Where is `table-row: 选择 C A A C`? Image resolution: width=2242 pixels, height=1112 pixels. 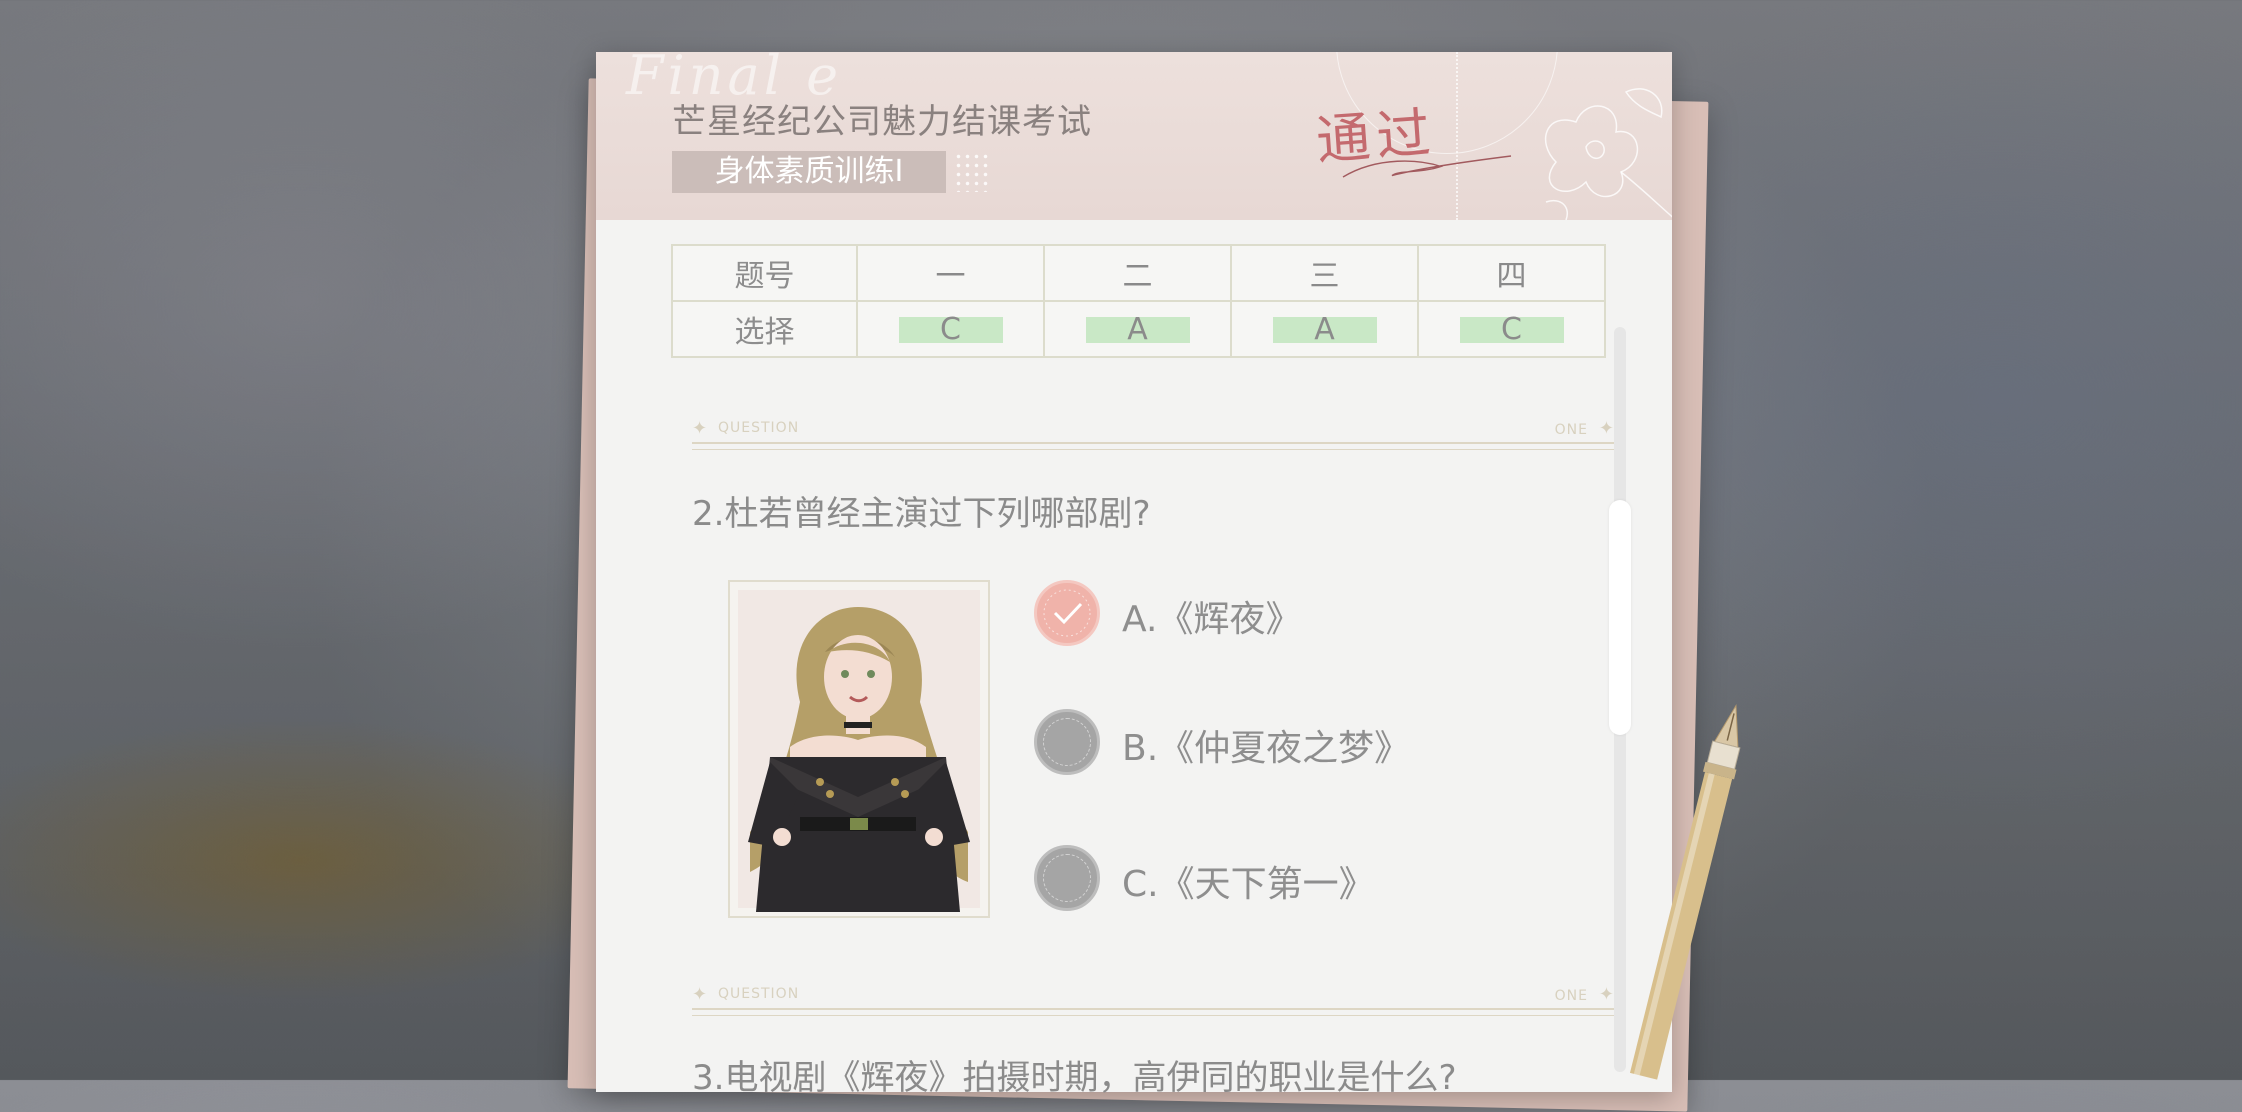 table-row: 选择 C A A C is located at coordinates (1138, 329).